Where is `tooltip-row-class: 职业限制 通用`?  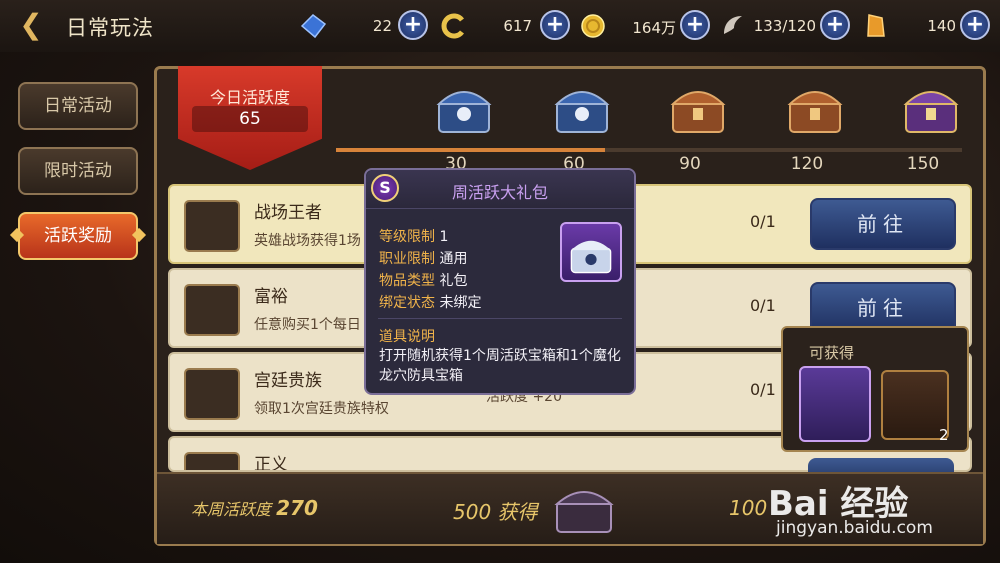
tooltip-row-class: 职业限制 通用 is located at coordinates (423, 258).